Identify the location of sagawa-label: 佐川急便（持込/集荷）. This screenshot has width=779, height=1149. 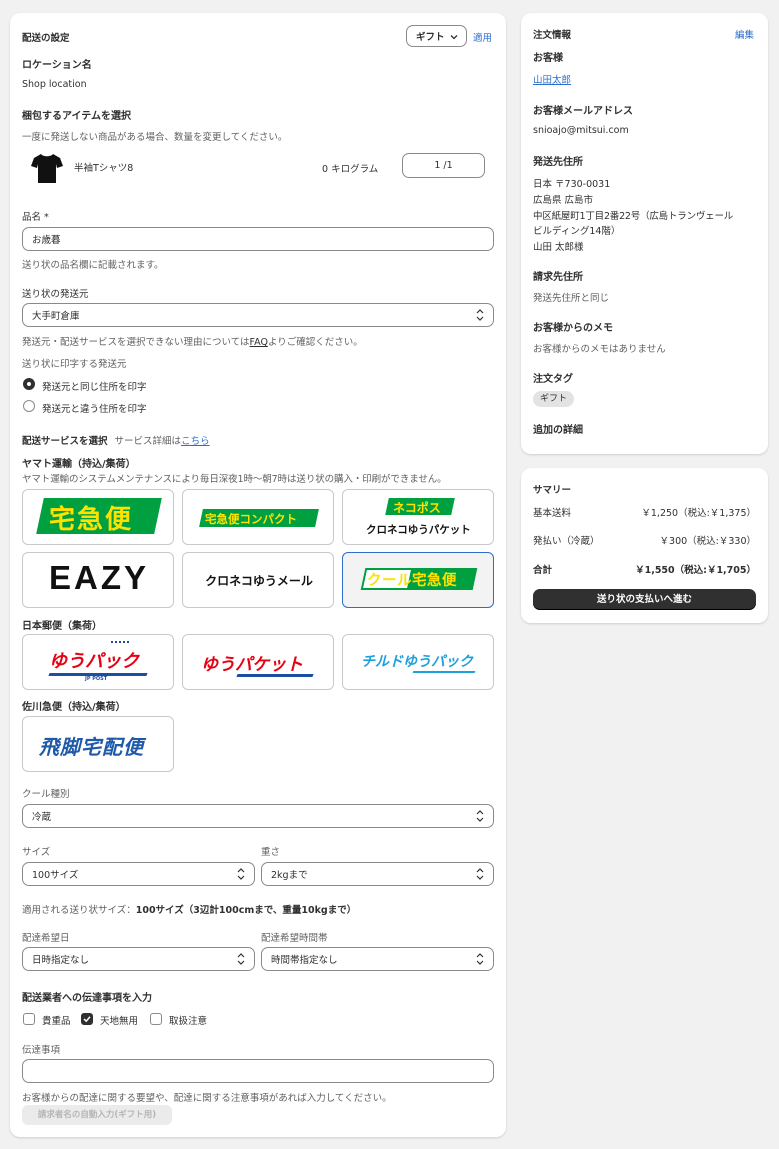
(74, 707).